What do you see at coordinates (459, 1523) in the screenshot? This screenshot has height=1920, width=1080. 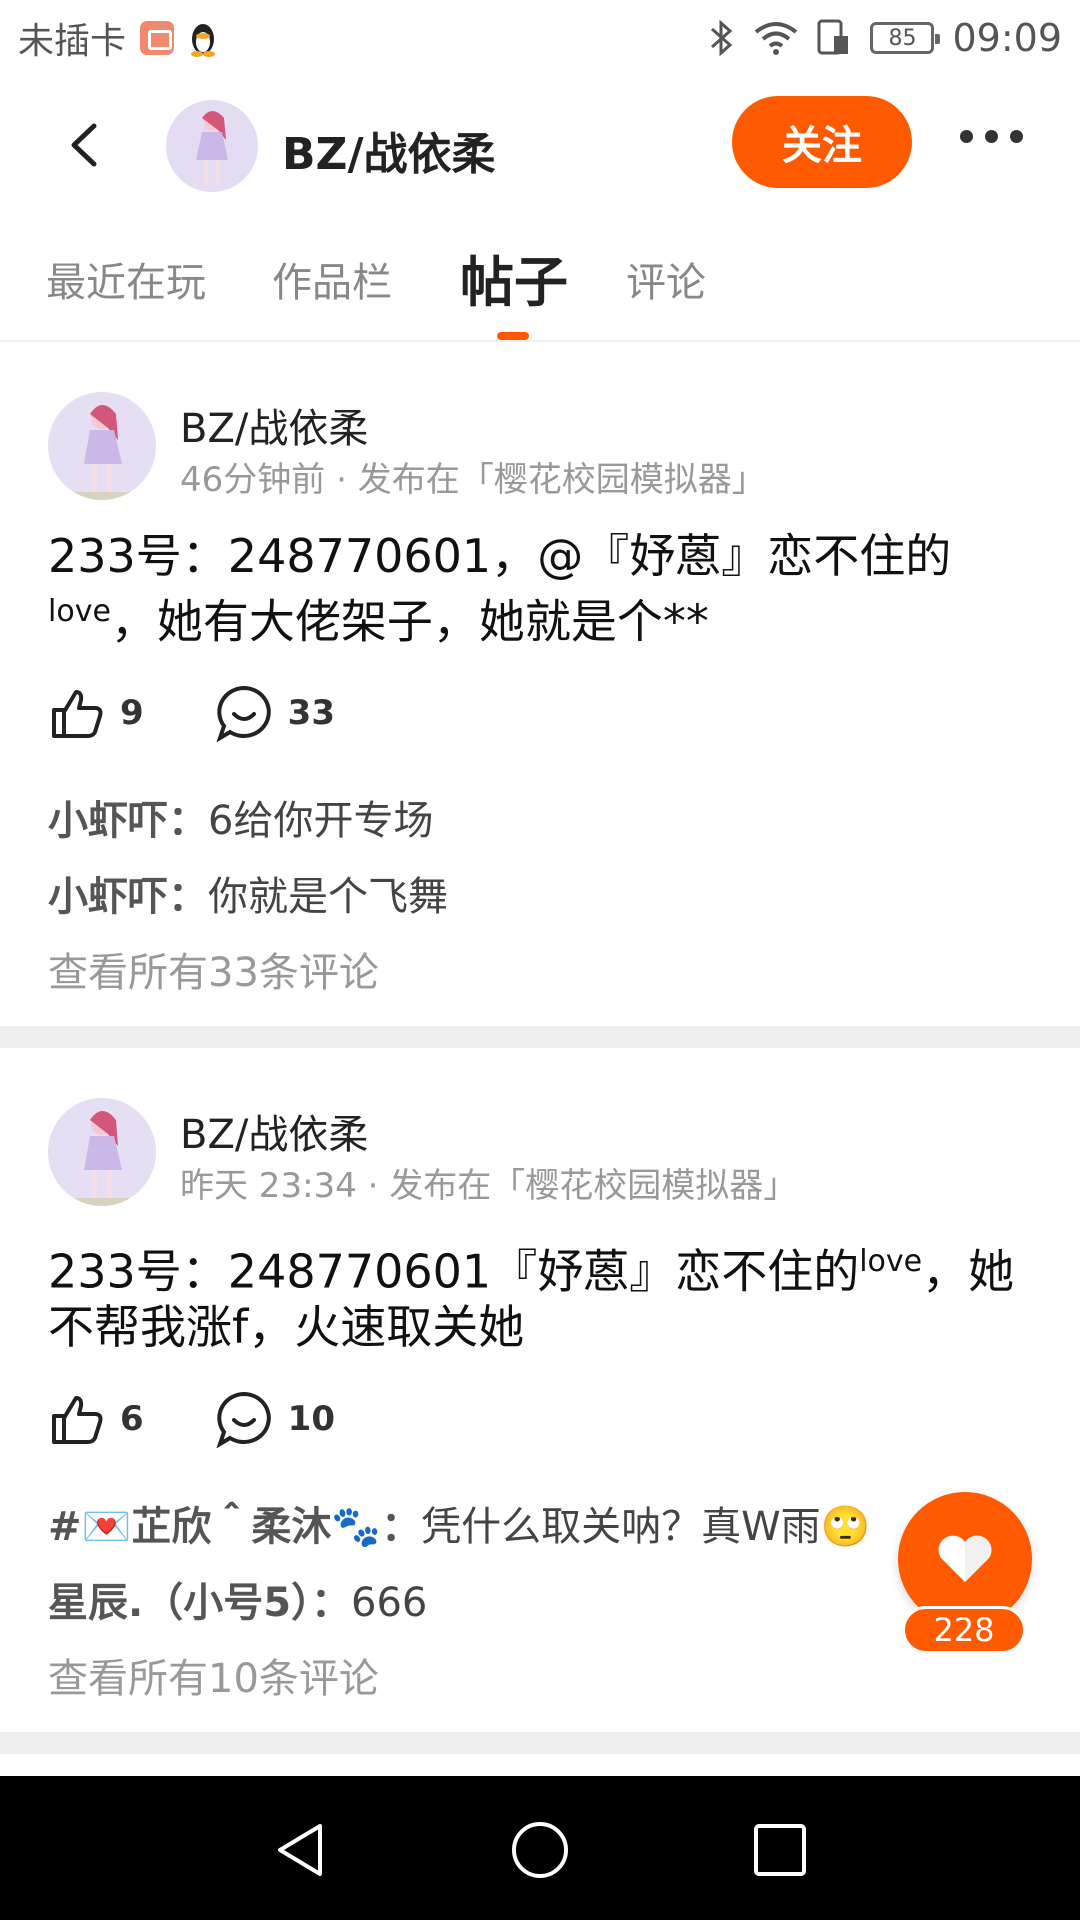 I see `comment-preview: #💌芷欣＾柔沐🐾：凭什么取关呐？真W雨🙄` at bounding box center [459, 1523].